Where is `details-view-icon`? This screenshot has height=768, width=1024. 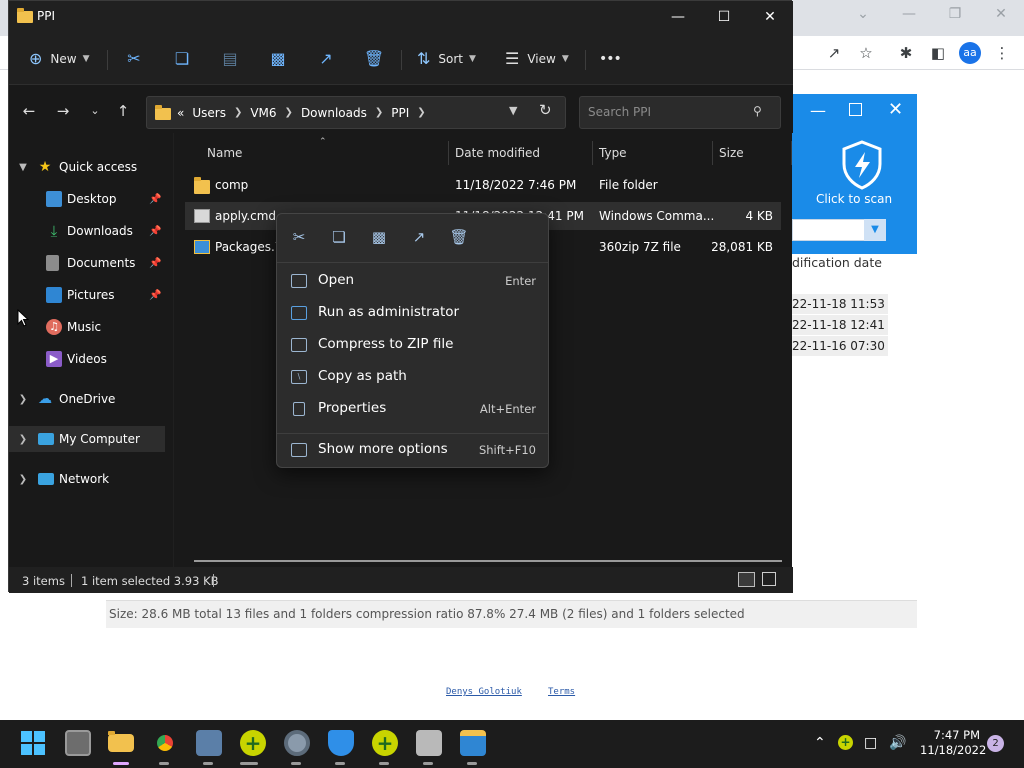
details-view-icon is located at coordinates (746, 579).